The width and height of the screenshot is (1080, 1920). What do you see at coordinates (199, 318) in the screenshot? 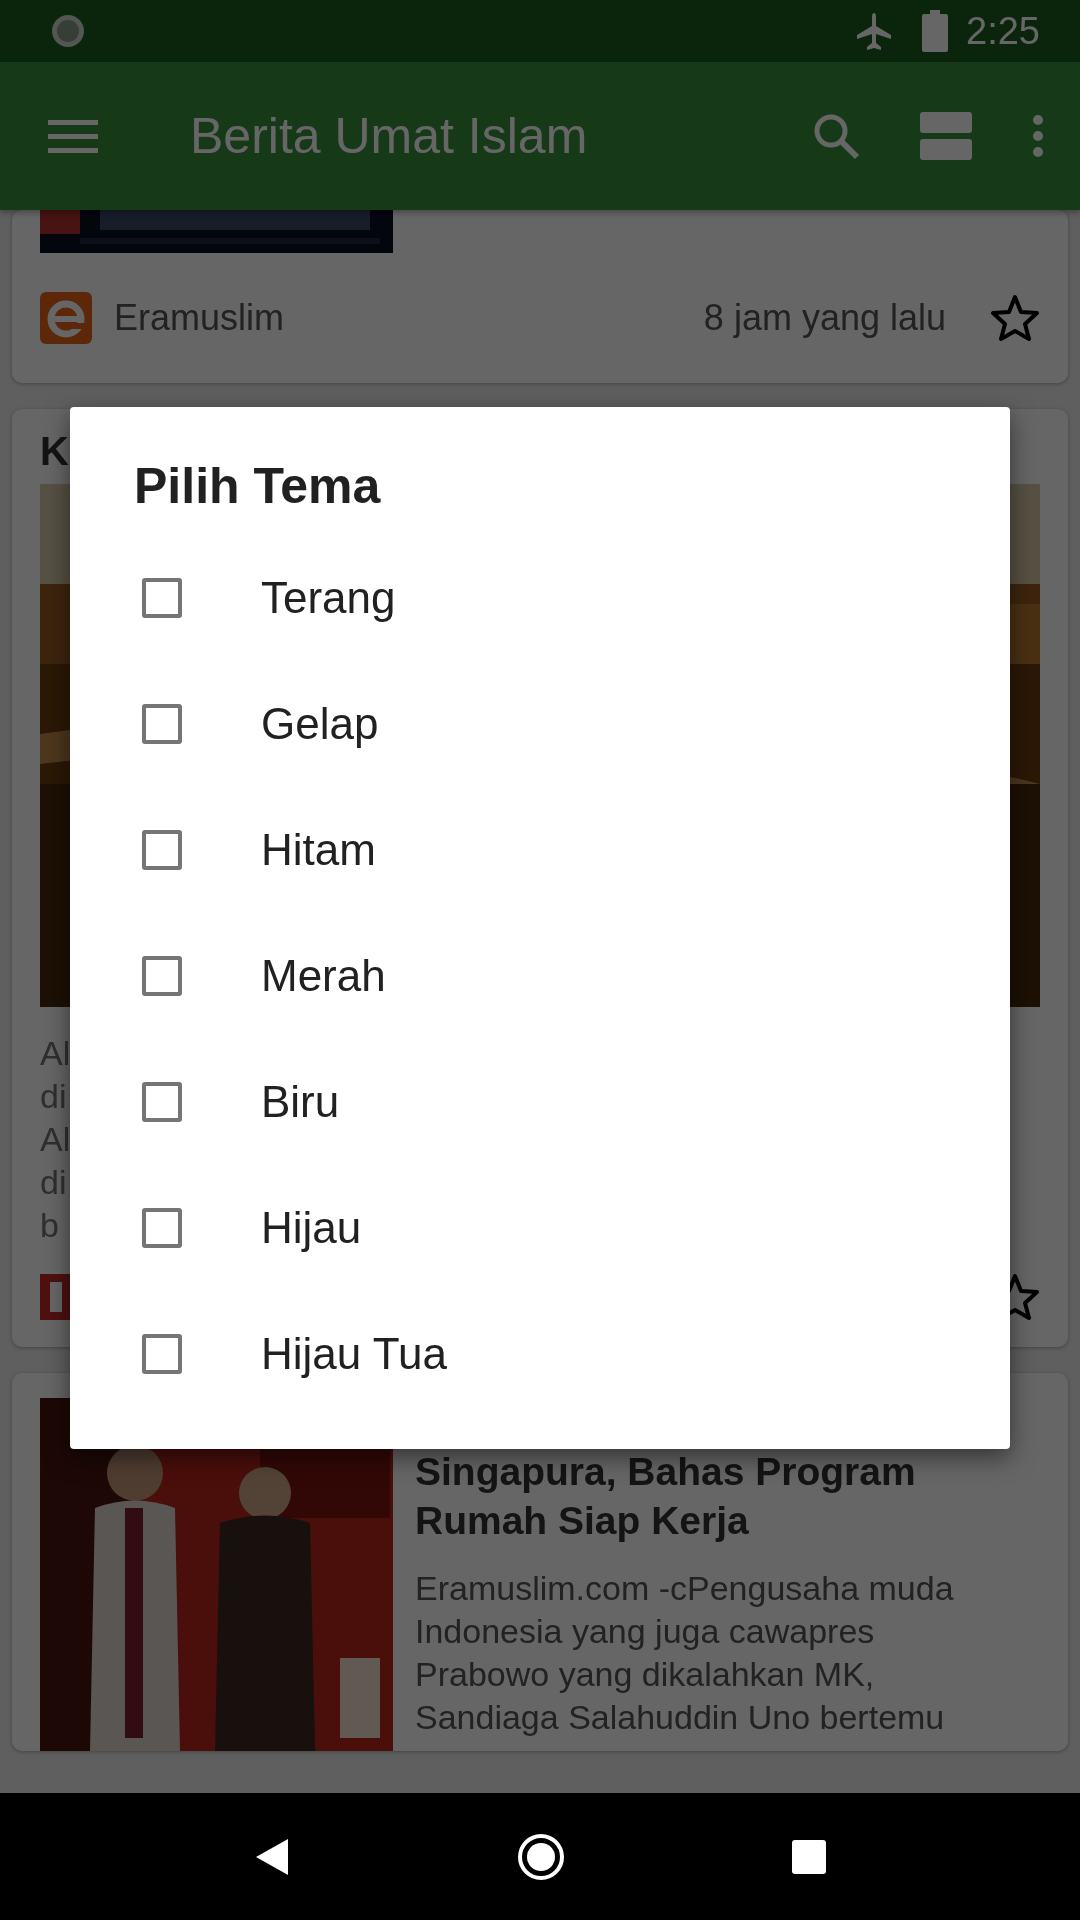
I see `source-name: Eramuslim` at bounding box center [199, 318].